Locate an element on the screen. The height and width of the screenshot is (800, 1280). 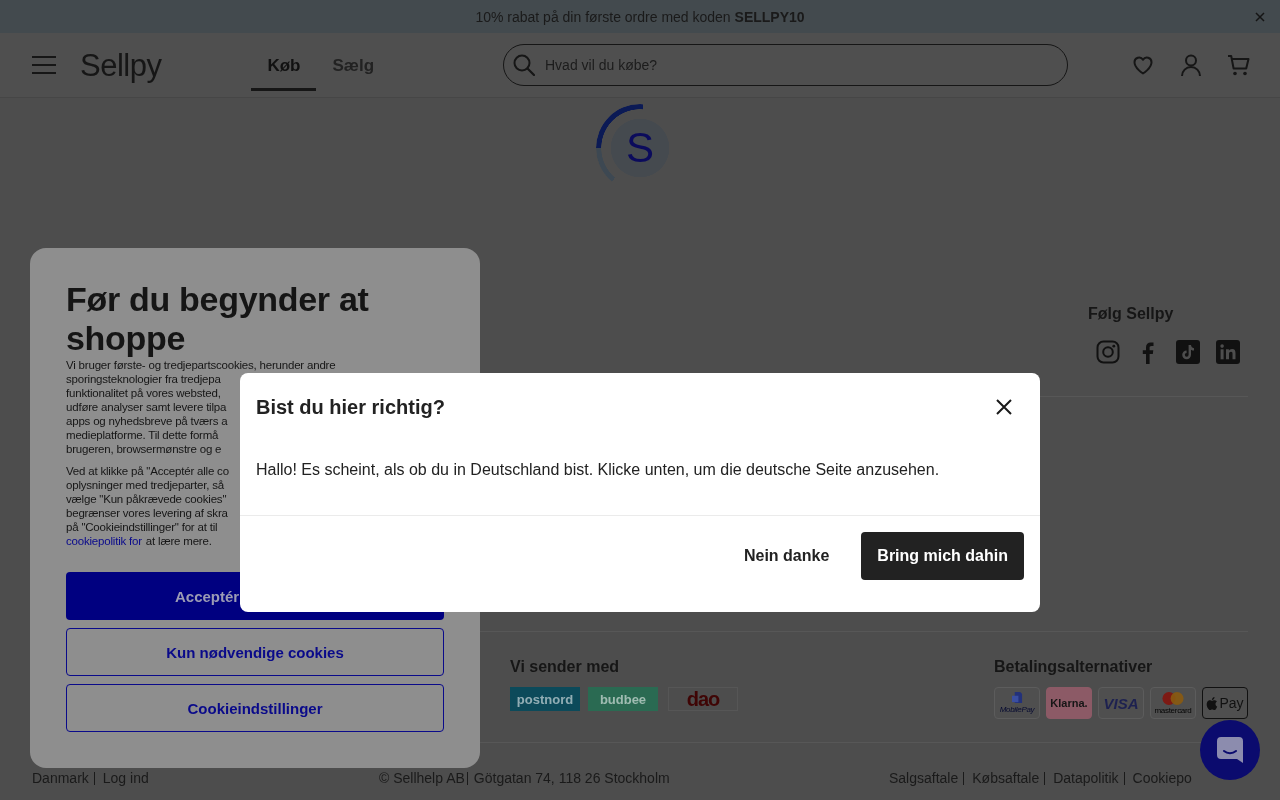
tiktok-icon is located at coordinates (1188, 352).